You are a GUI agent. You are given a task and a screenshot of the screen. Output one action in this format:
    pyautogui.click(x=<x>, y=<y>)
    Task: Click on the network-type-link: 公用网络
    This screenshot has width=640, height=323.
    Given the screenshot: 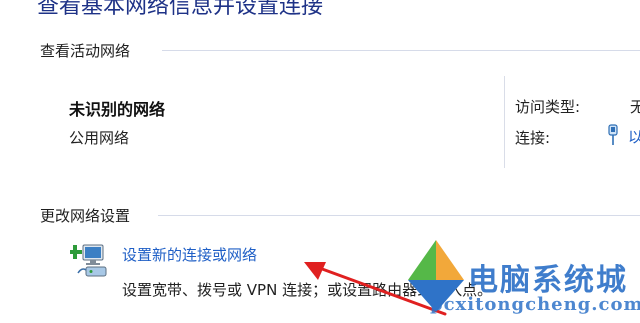 What is the action you would take?
    pyautogui.click(x=99, y=137)
    